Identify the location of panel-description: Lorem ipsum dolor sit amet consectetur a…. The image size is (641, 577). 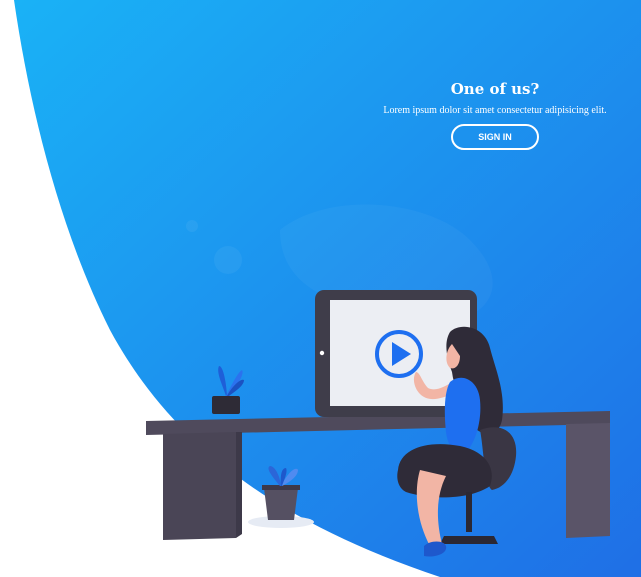
(495, 110).